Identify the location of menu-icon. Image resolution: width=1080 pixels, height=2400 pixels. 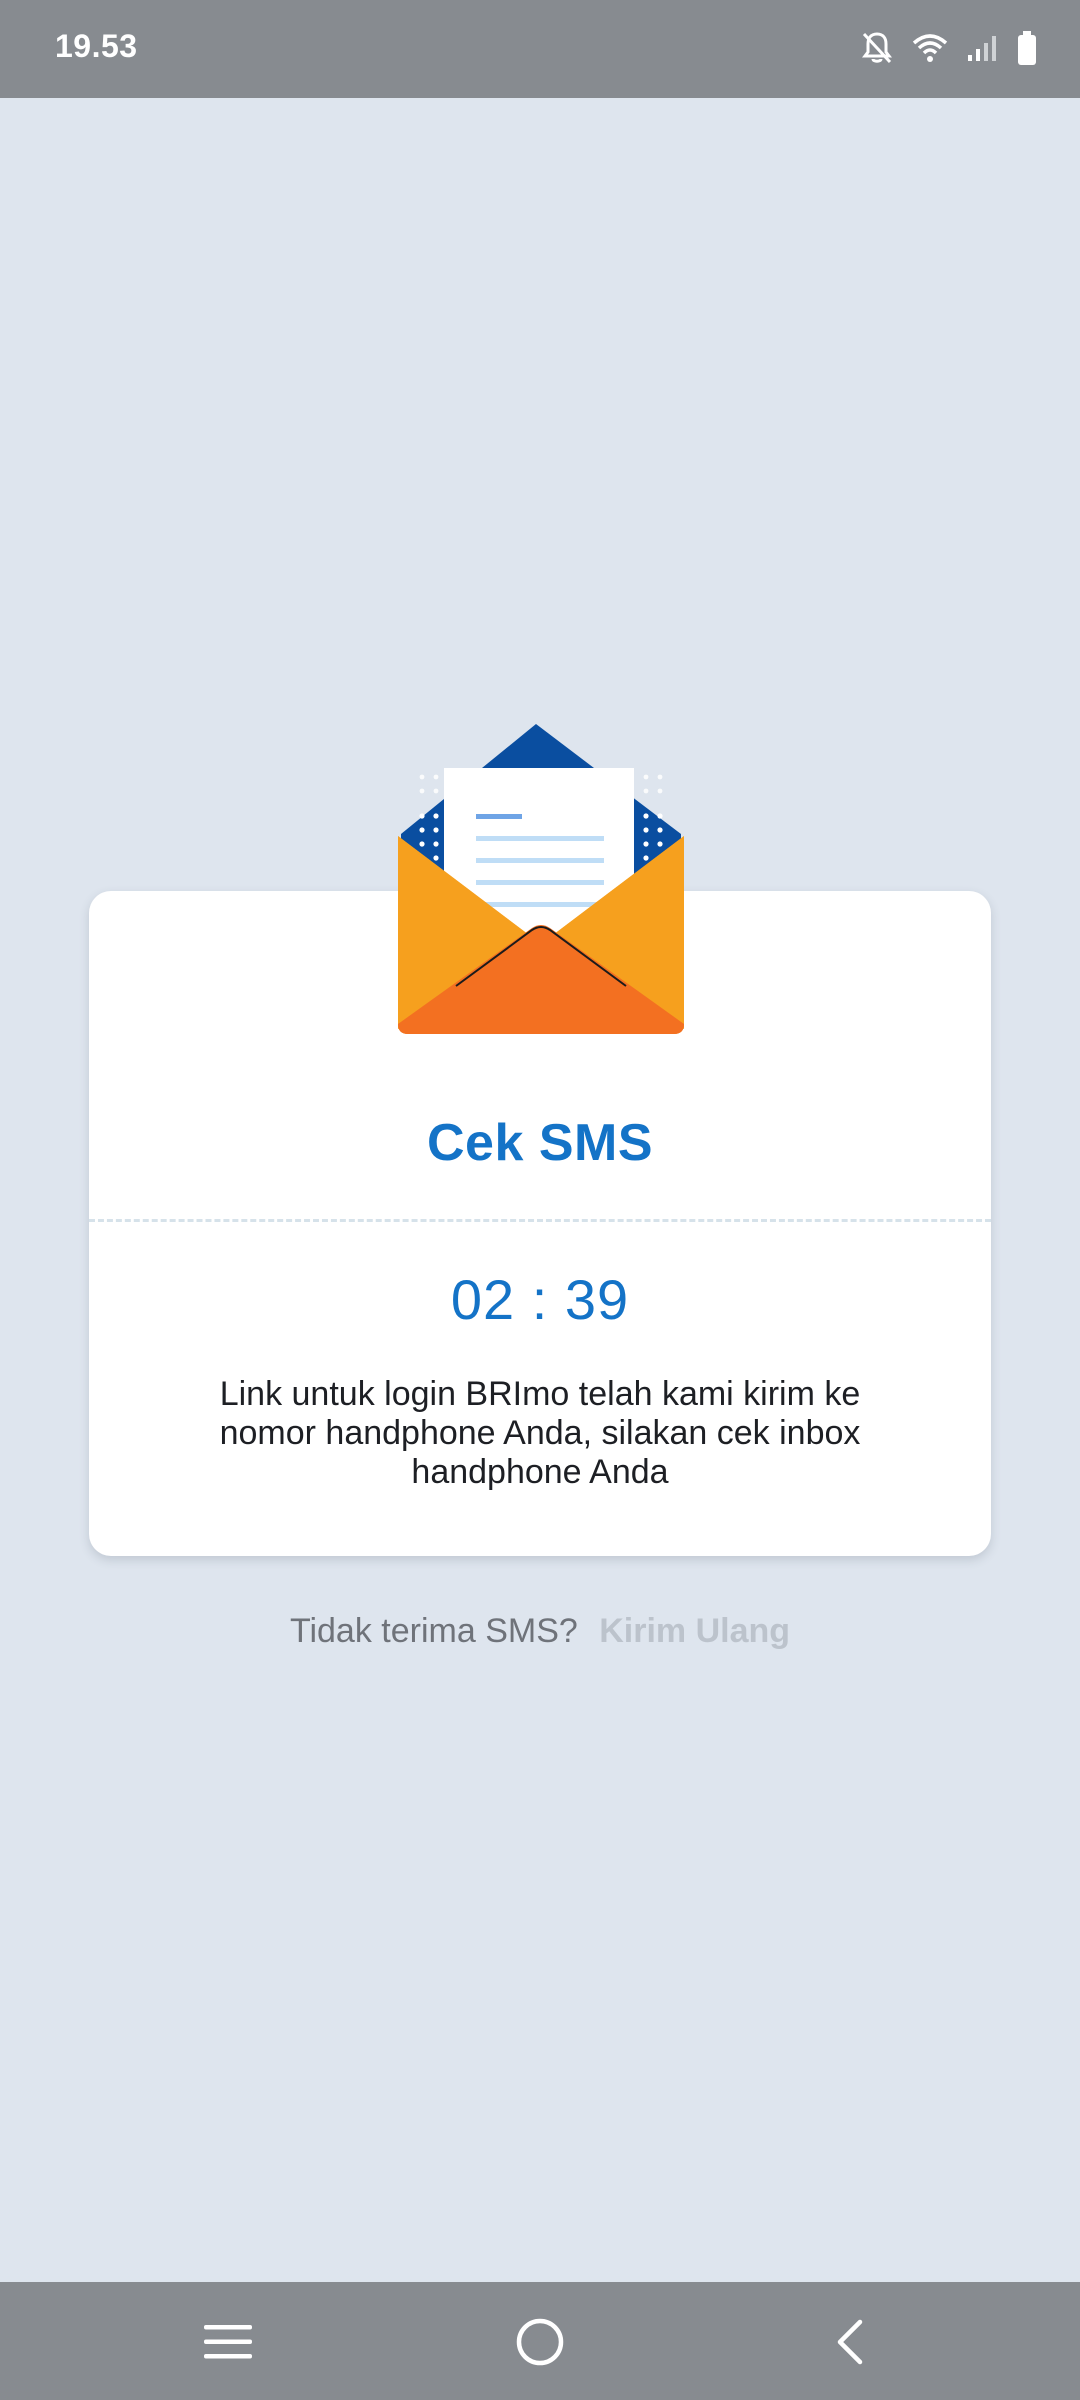
(228, 2342).